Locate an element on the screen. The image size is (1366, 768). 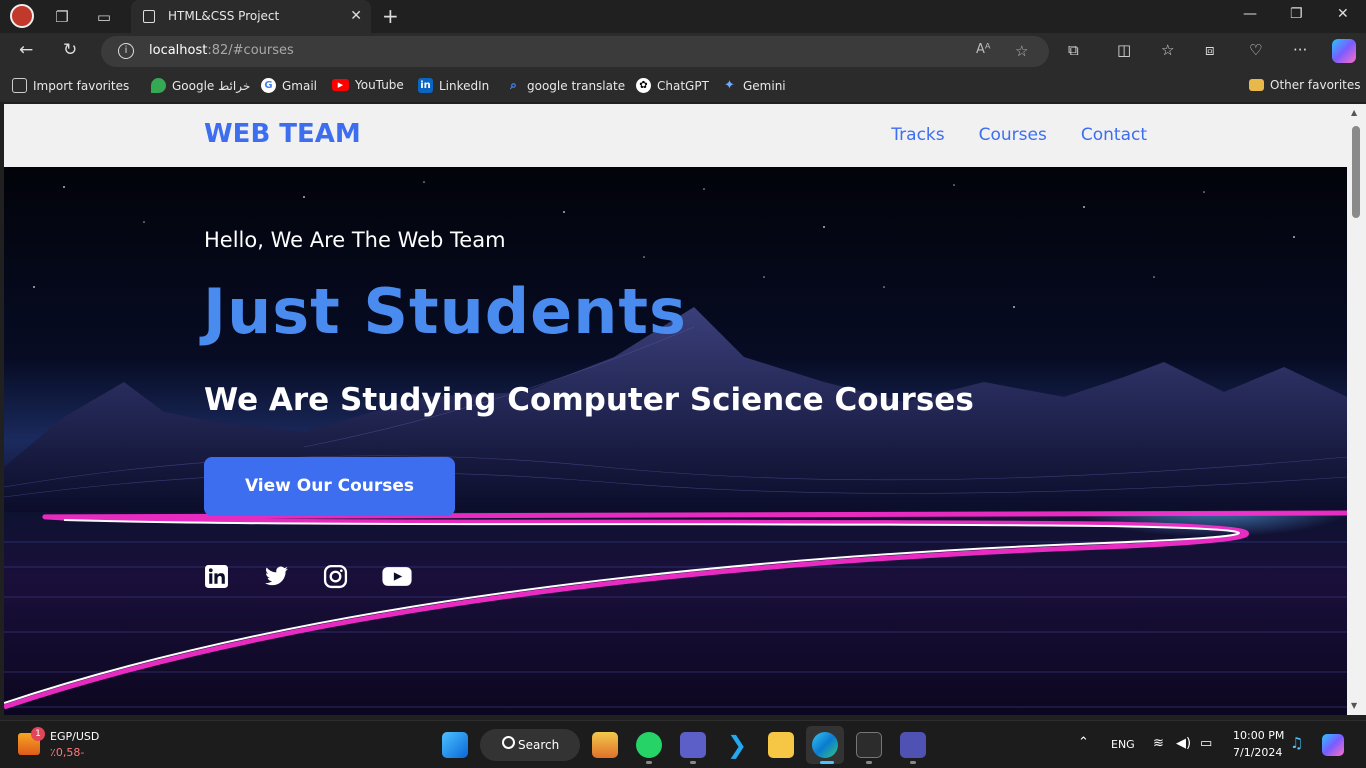
fav-other-favorites: Other favorites is located at coordinates (1305, 85).